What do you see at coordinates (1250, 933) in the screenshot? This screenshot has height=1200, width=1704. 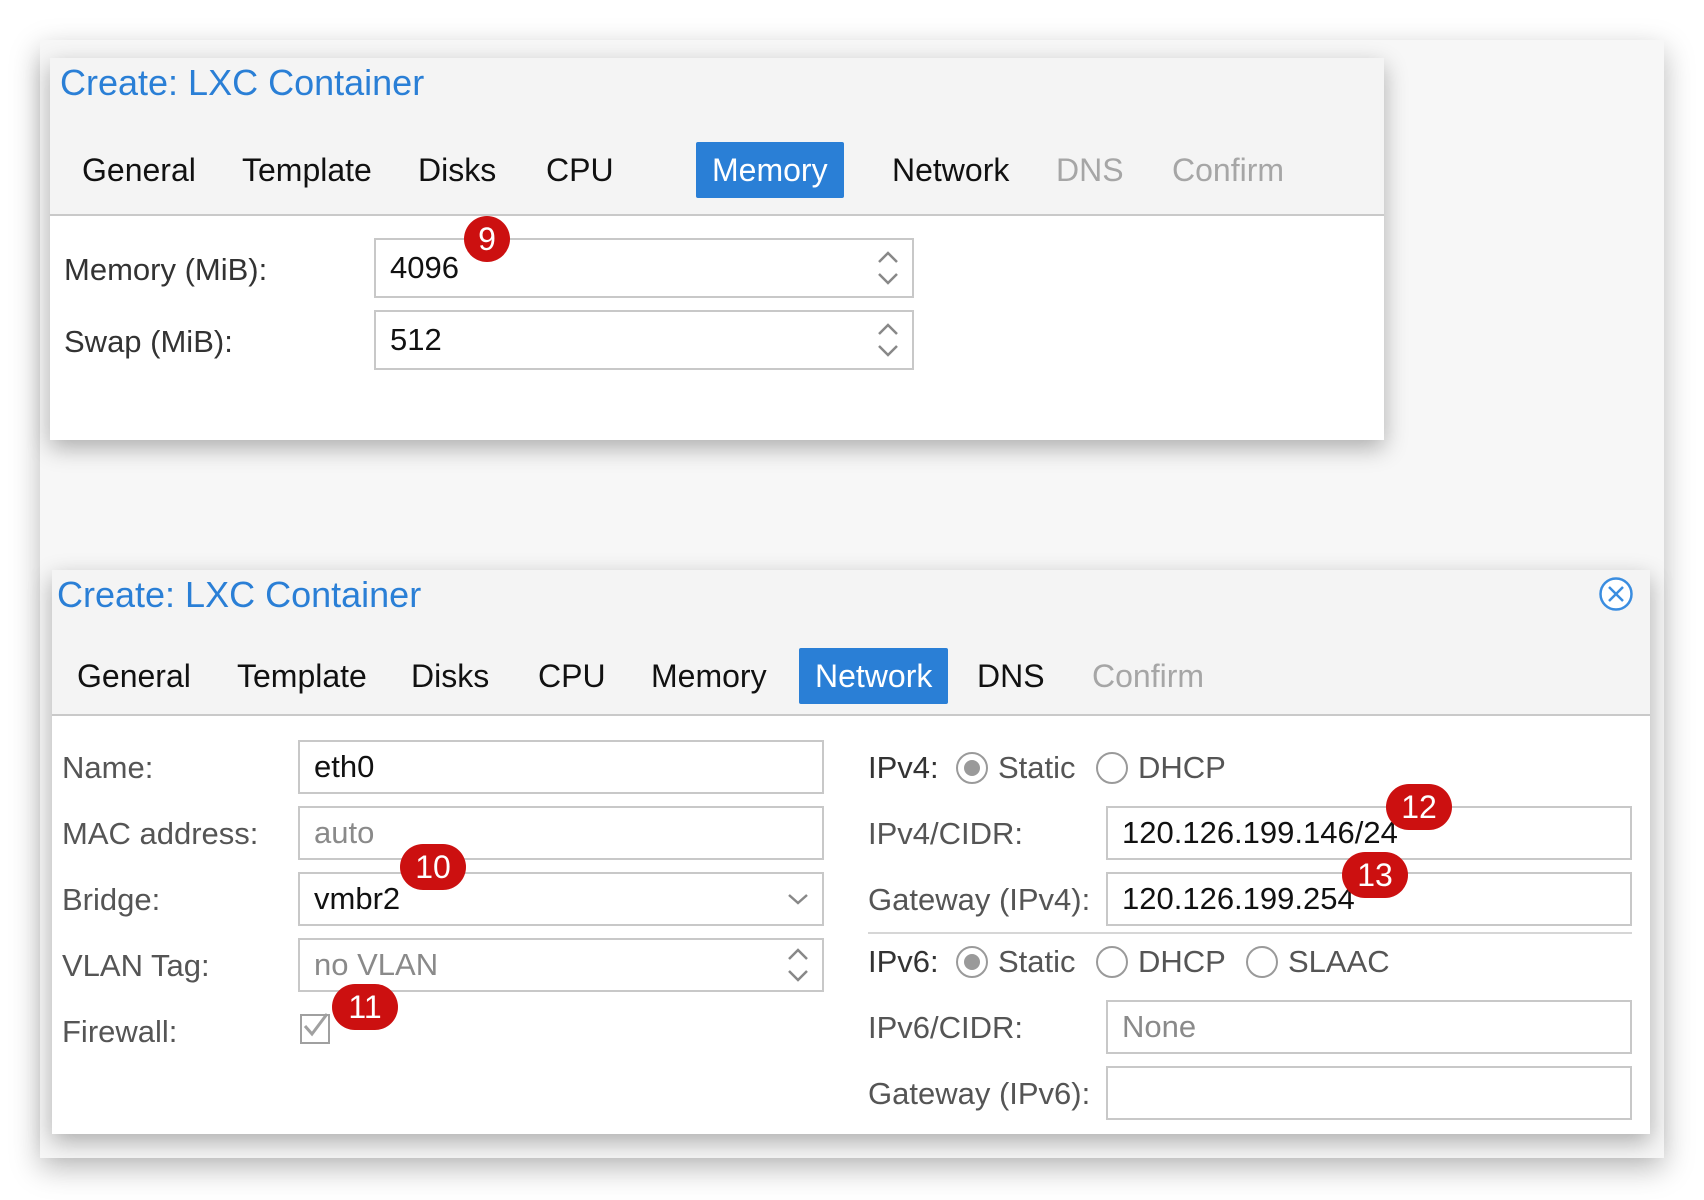 I see `ip-section-divider` at bounding box center [1250, 933].